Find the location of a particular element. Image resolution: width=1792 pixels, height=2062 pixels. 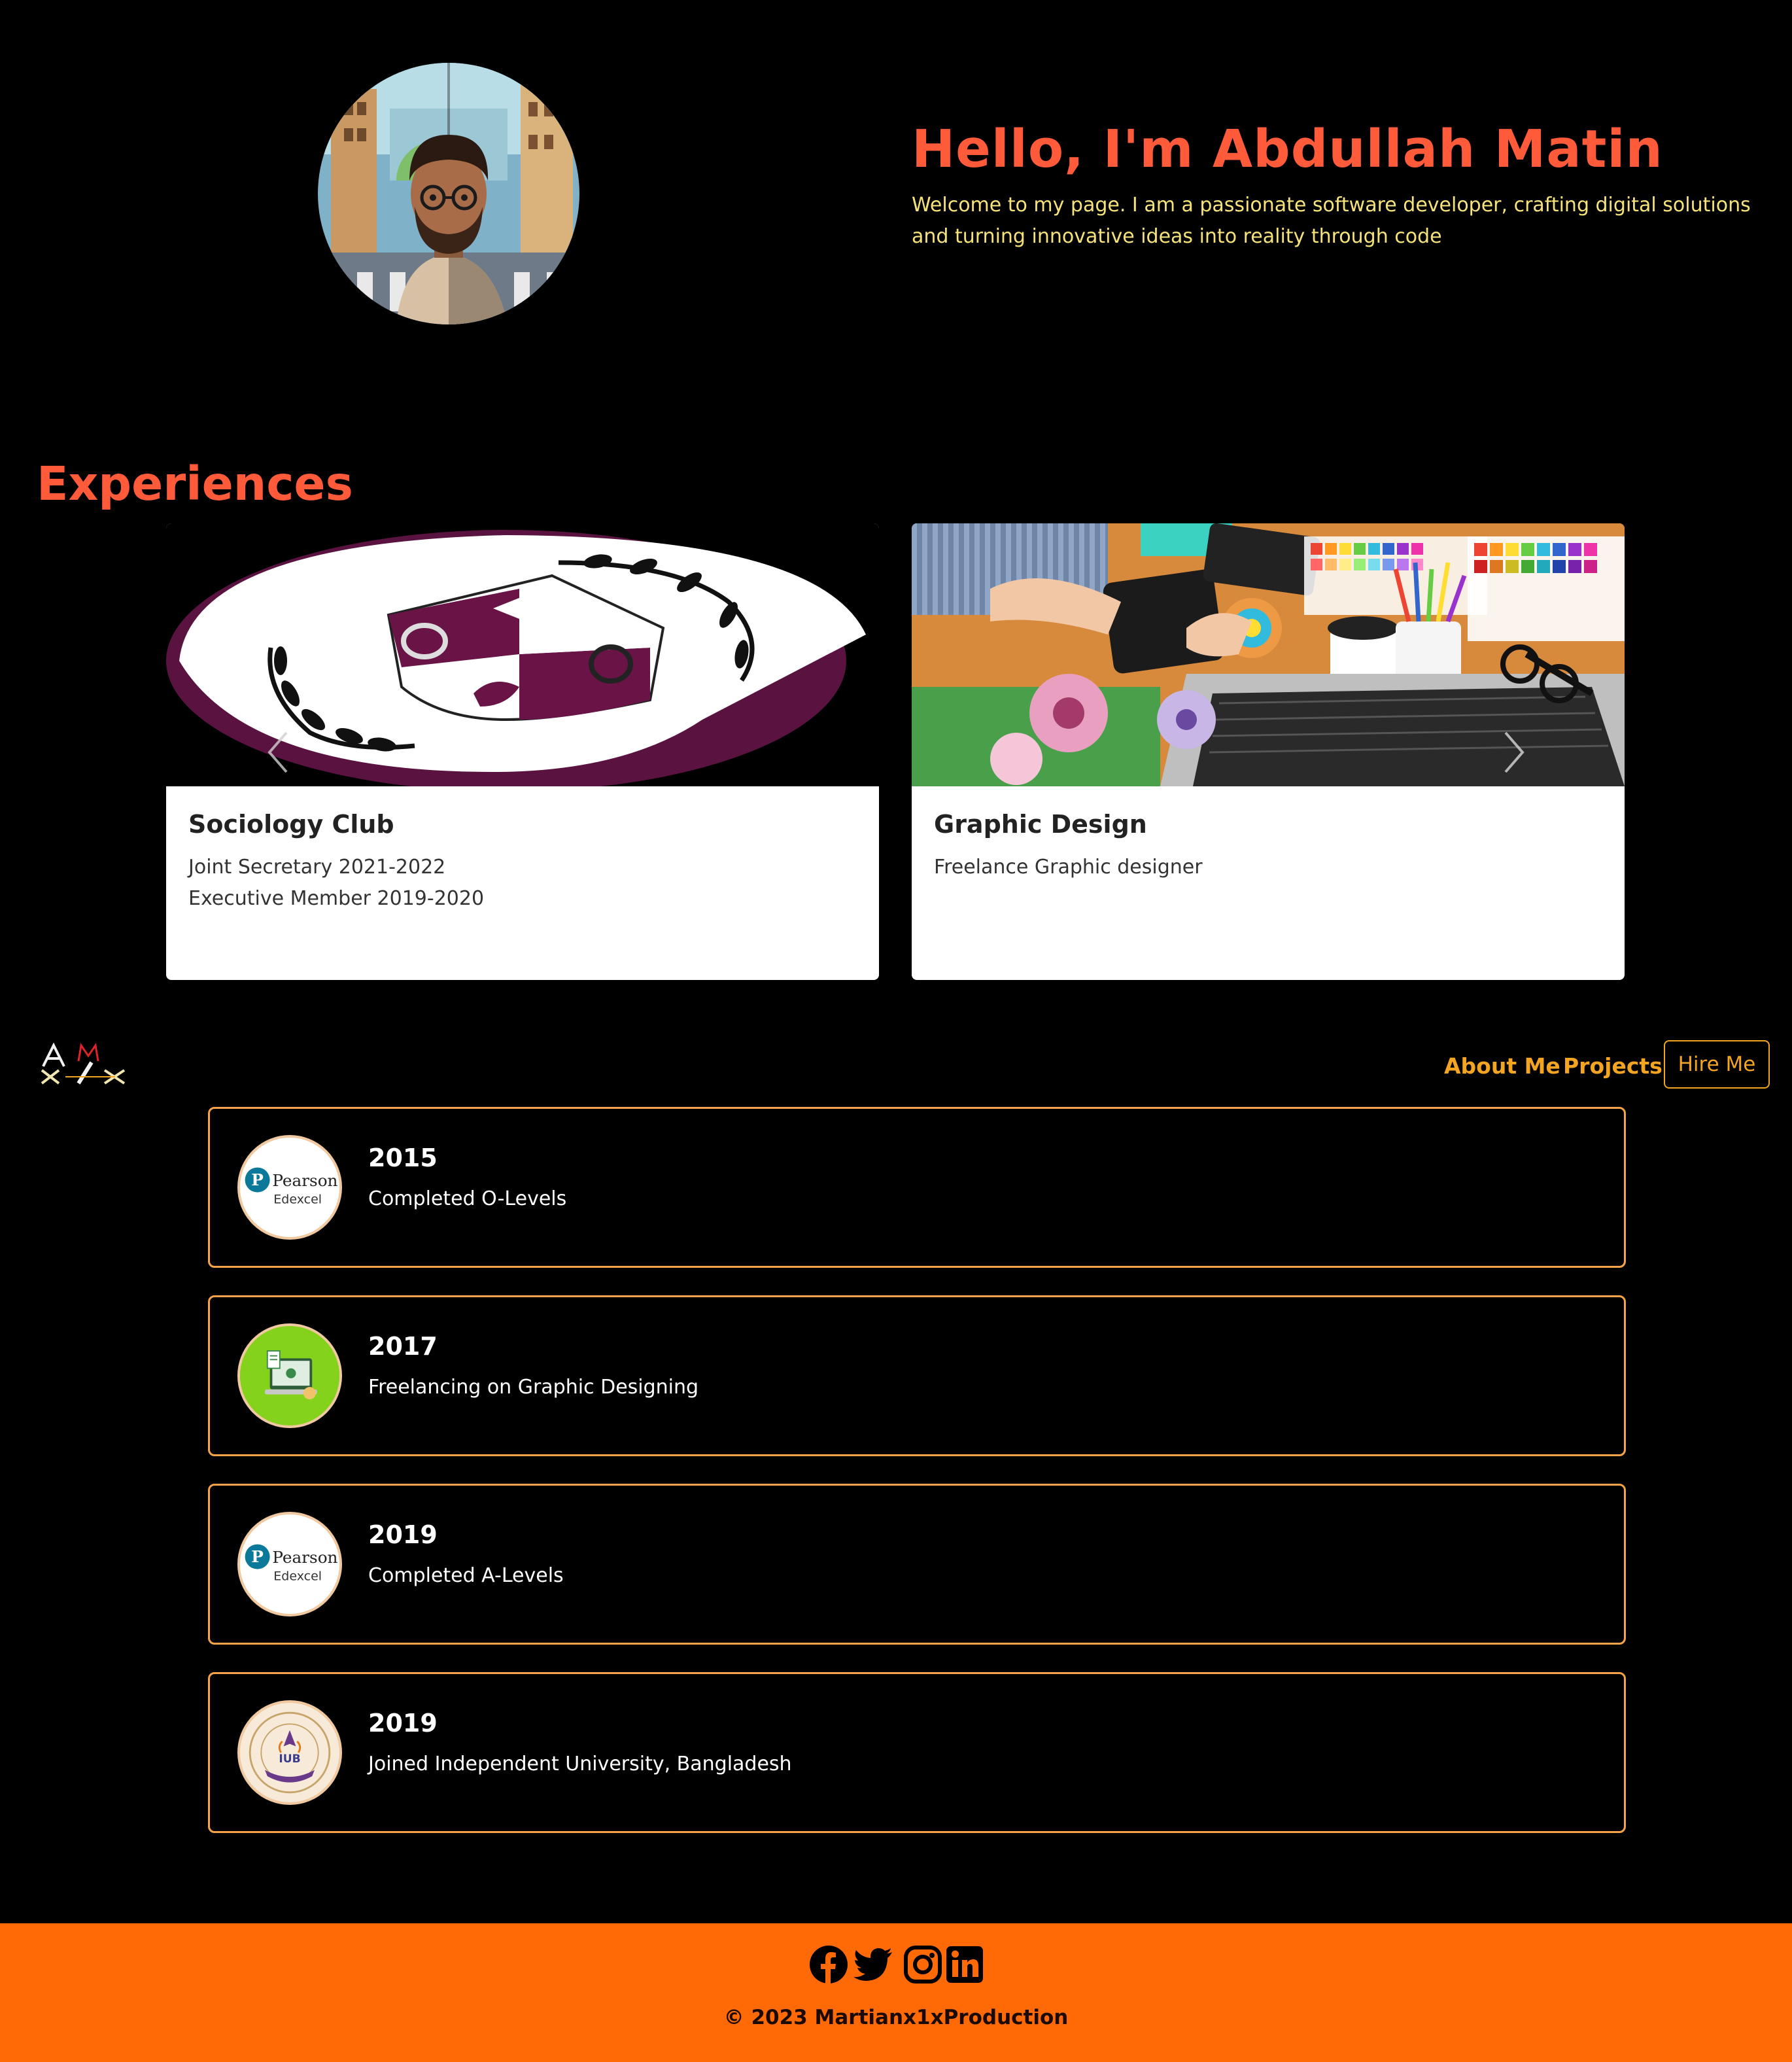

amx1x-logo is located at coordinates (88, 1064).